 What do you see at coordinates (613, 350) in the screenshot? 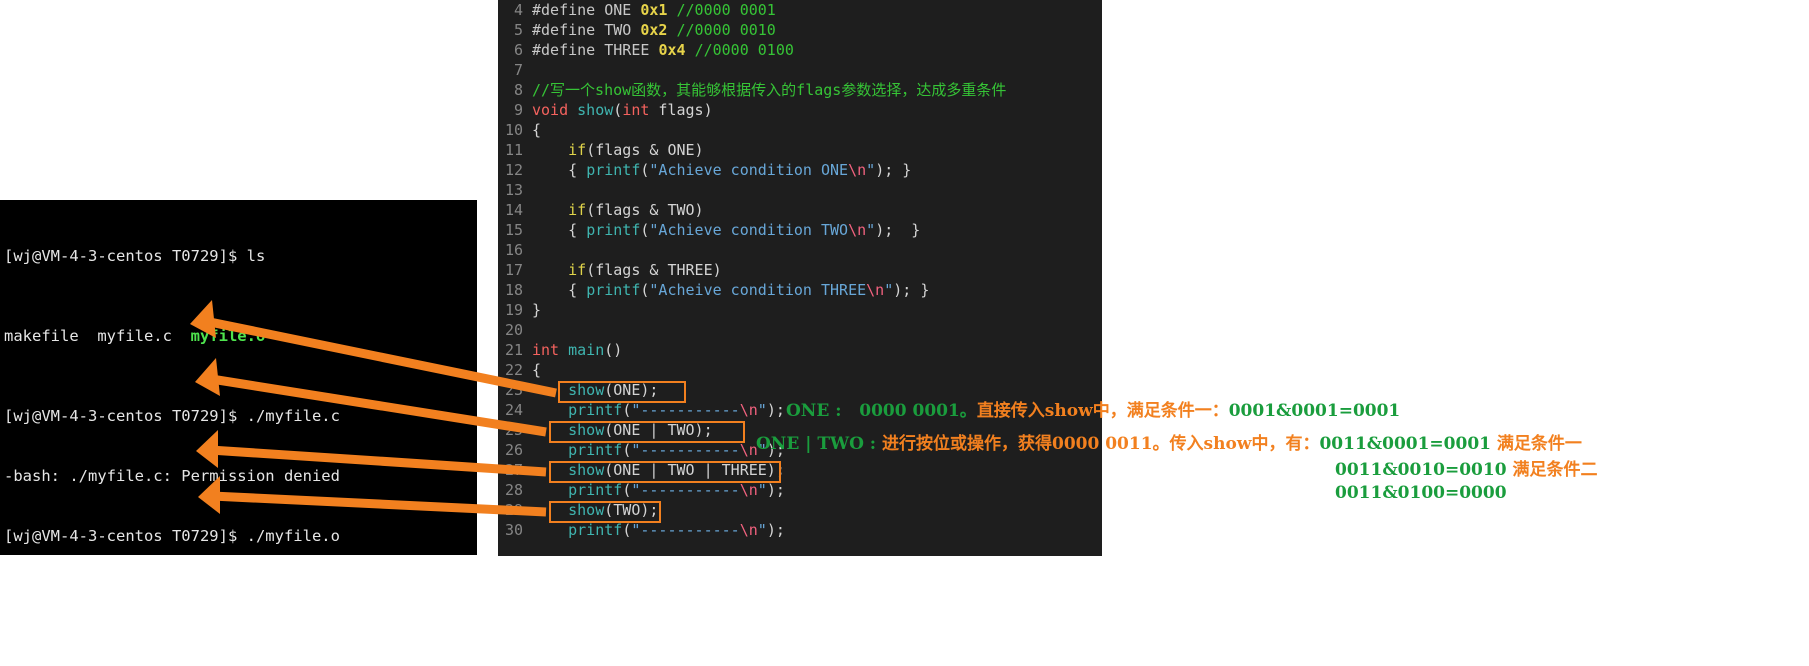
I see `code-token: ()` at bounding box center [613, 350].